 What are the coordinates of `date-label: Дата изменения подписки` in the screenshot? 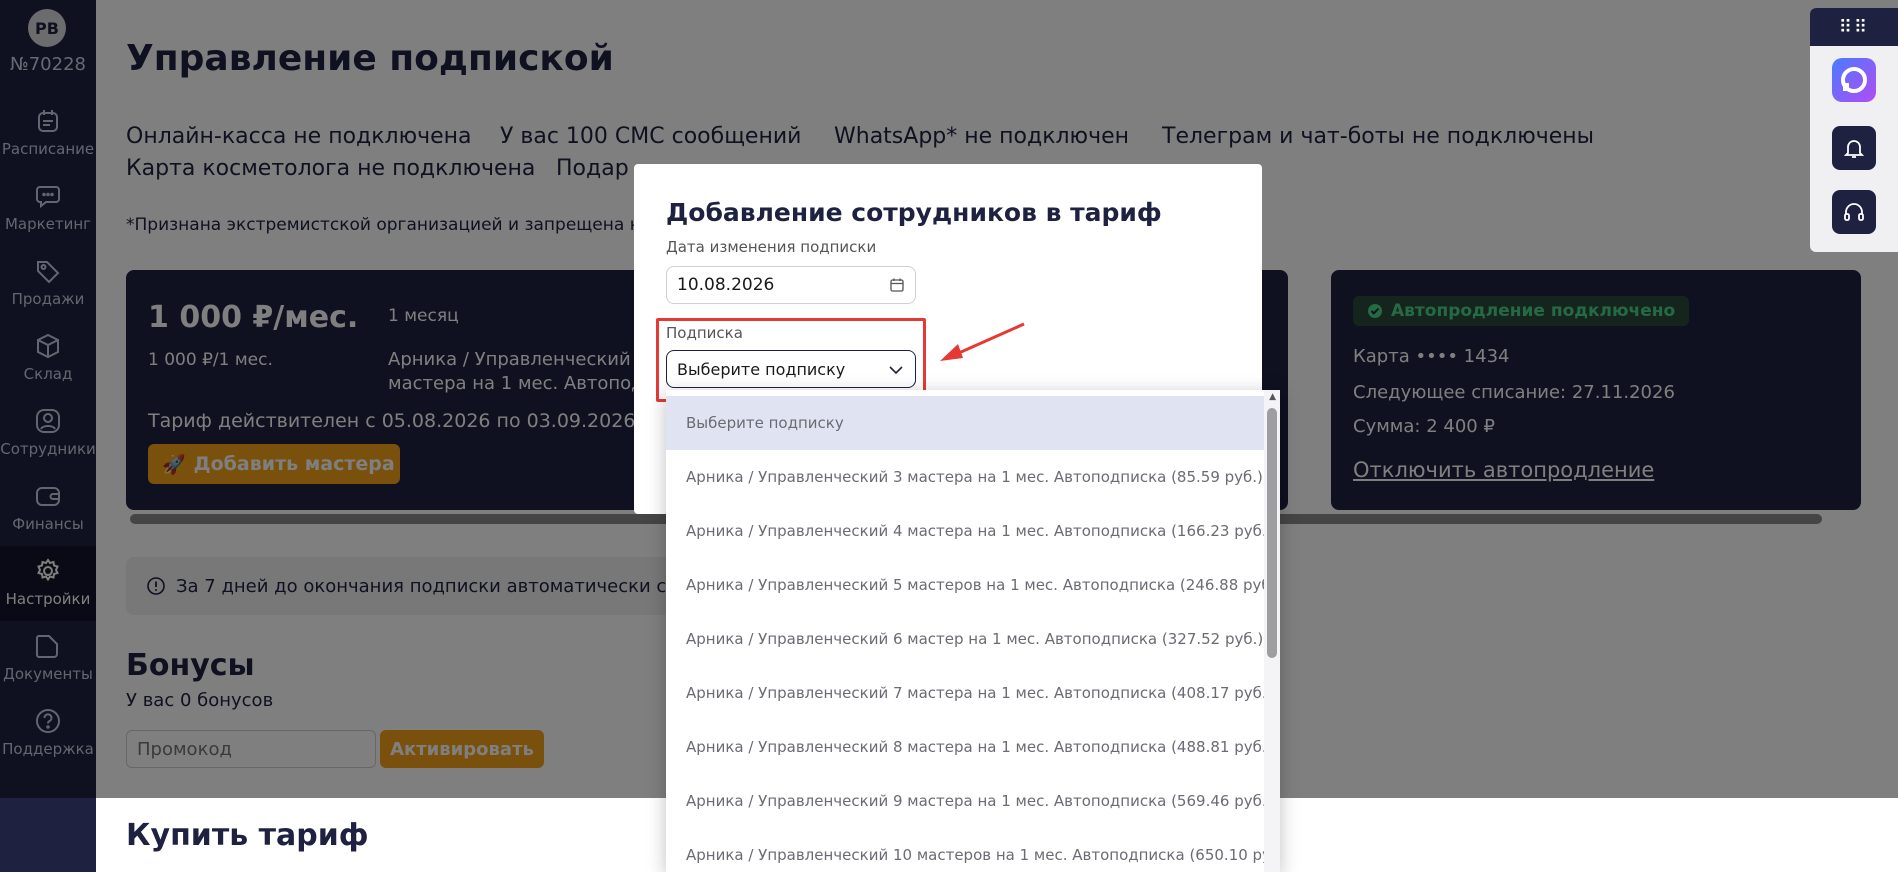 It's located at (771, 247).